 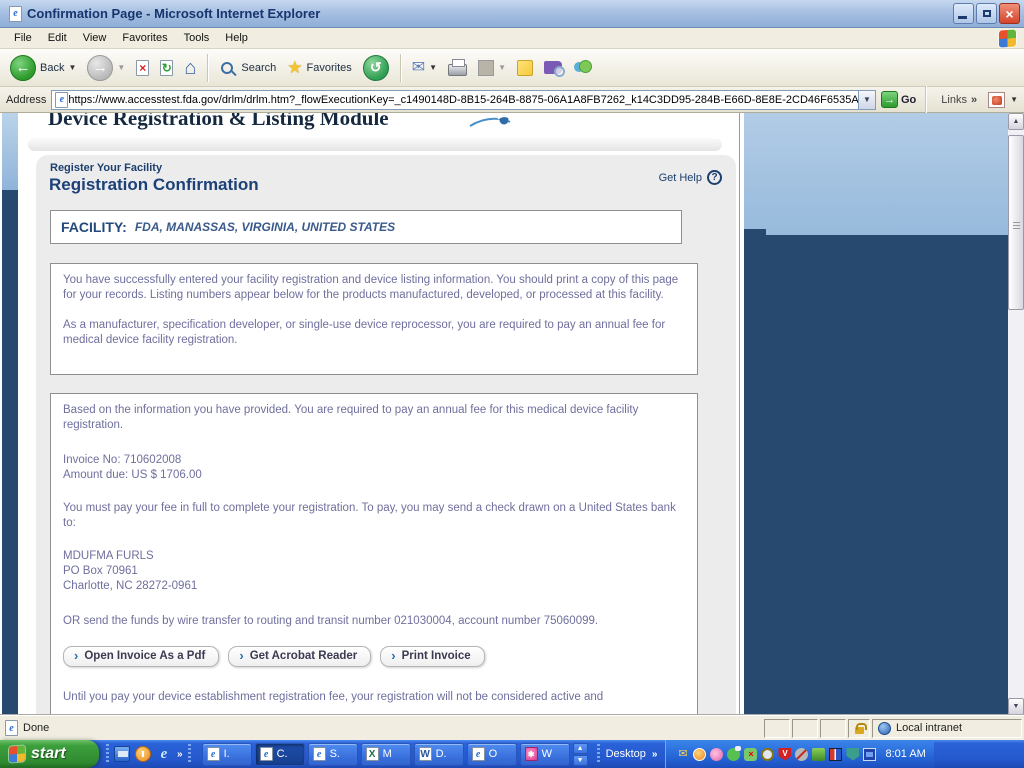 I want to click on status-text: Done, so click(x=36, y=728).